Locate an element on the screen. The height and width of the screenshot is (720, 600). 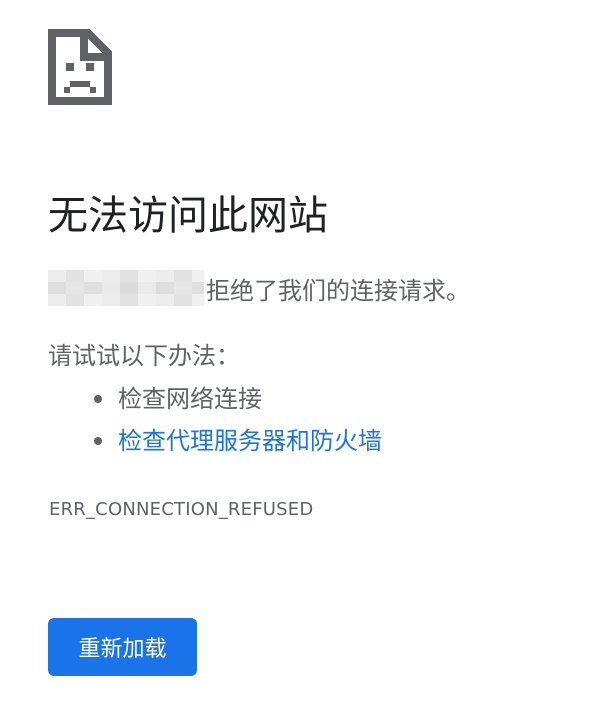
suggestion-check-network: 检查网络连接 is located at coordinates (215, 401).